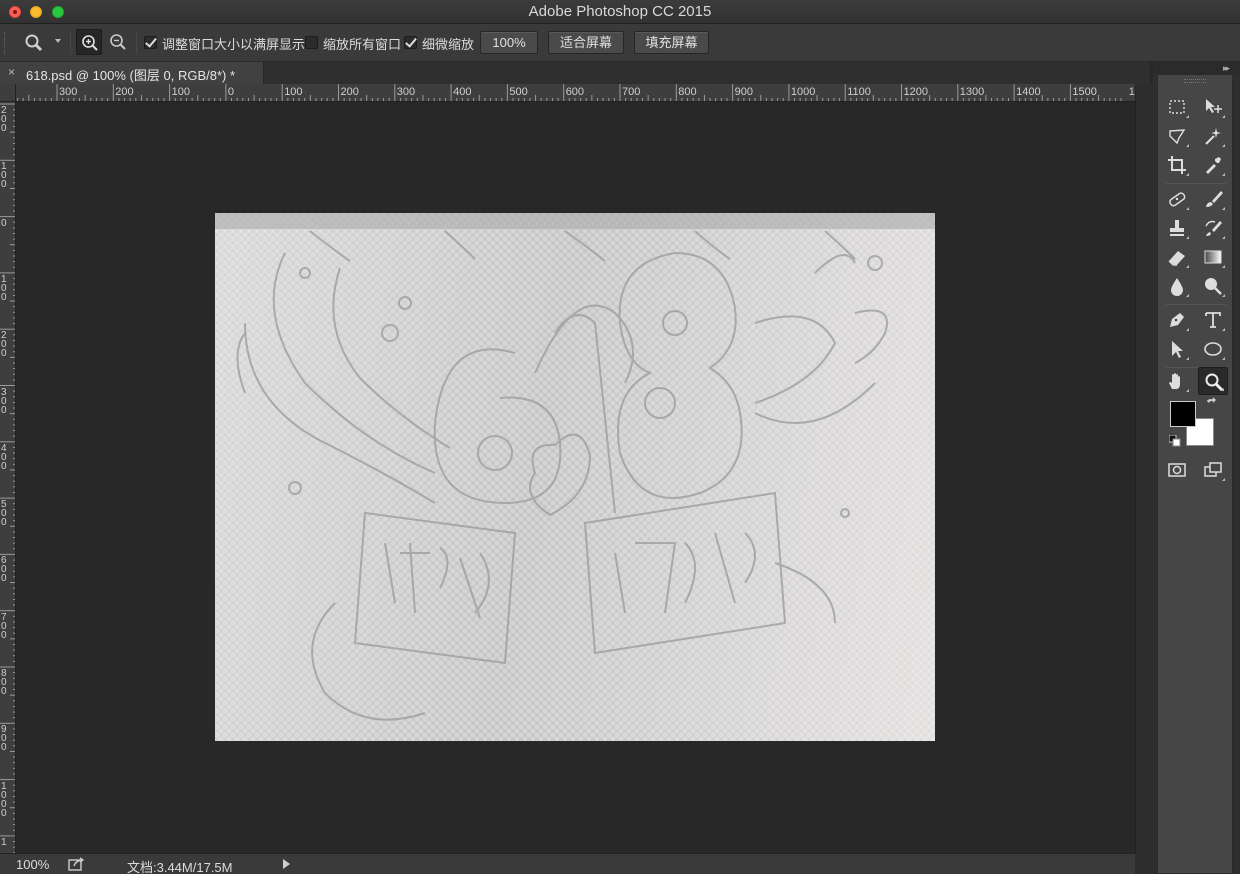  What do you see at coordinates (131, 75) in the screenshot?
I see `document-tab-label: 618.psd @ 100% (图层 0, RGB/8*) *` at bounding box center [131, 75].